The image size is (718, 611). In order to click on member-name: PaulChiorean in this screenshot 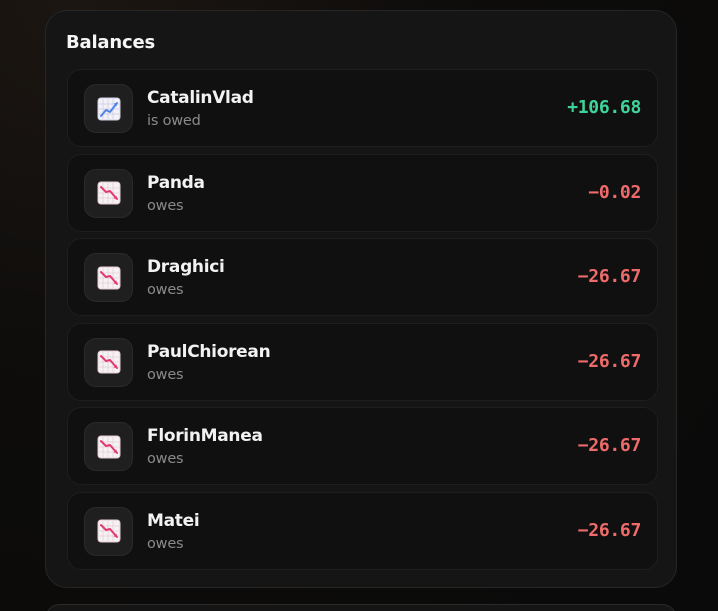, I will do `click(209, 351)`.